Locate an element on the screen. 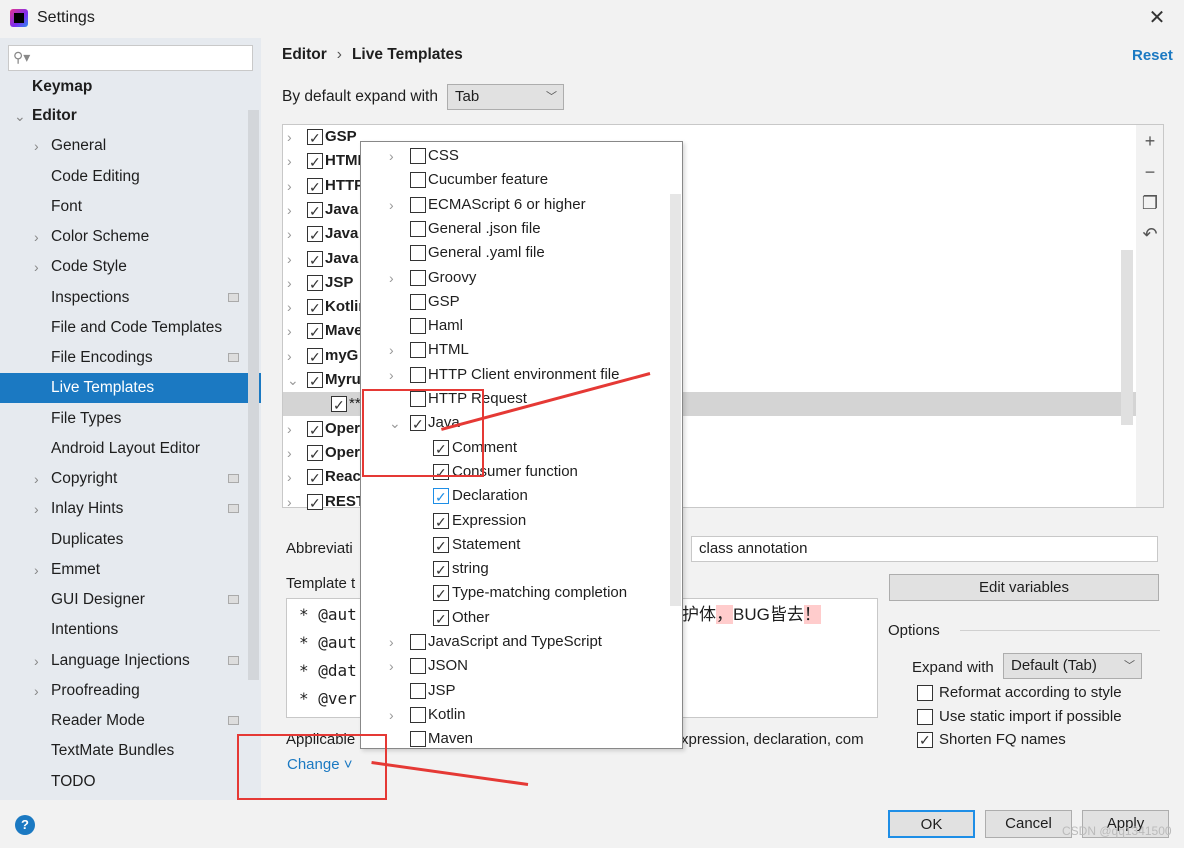  sidebar-item-general: › General is located at coordinates (124, 146).